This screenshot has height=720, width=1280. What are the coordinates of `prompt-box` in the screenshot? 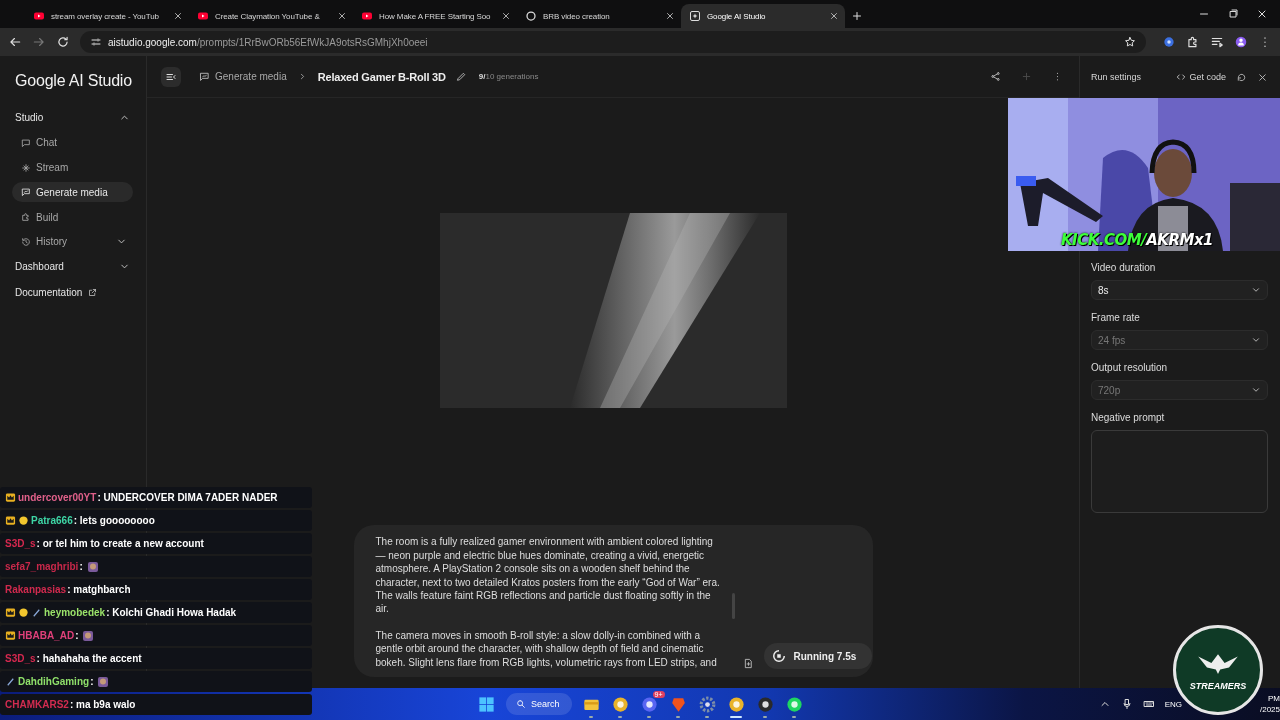 It's located at (613, 601).